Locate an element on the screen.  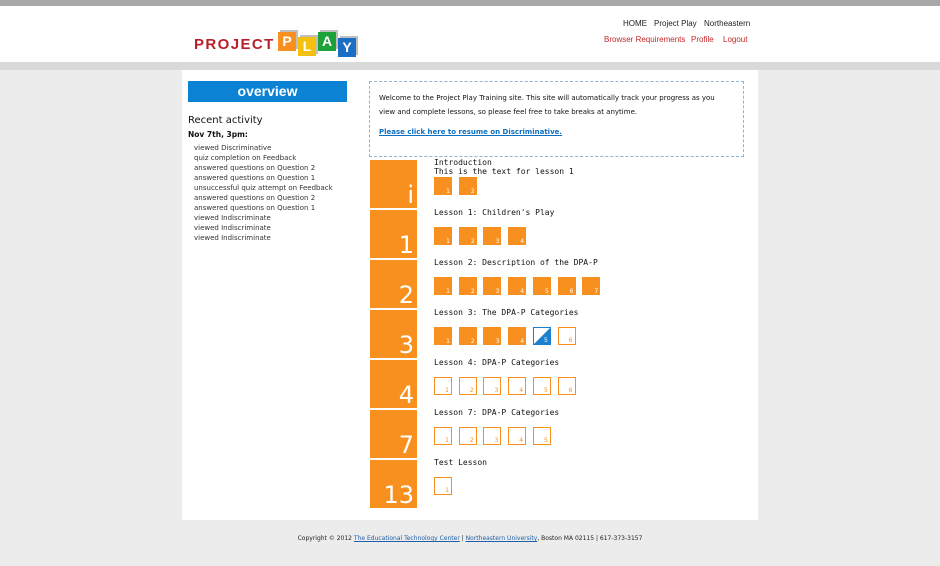
lesson-number: i is located at coordinates (410, 195).